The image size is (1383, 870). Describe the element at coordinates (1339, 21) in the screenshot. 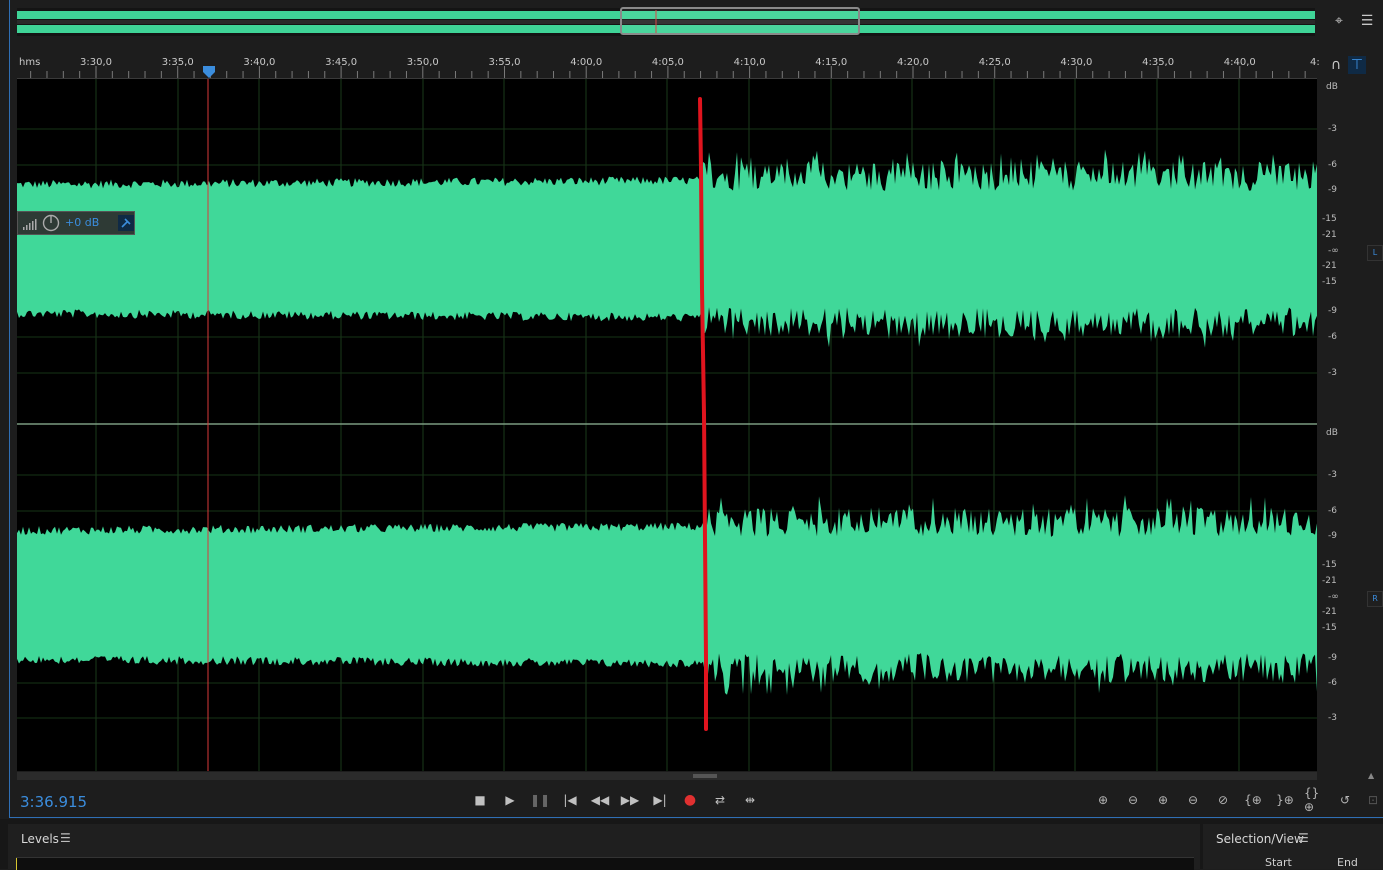

I see `zoom-navigator-icon: ⌖` at that location.